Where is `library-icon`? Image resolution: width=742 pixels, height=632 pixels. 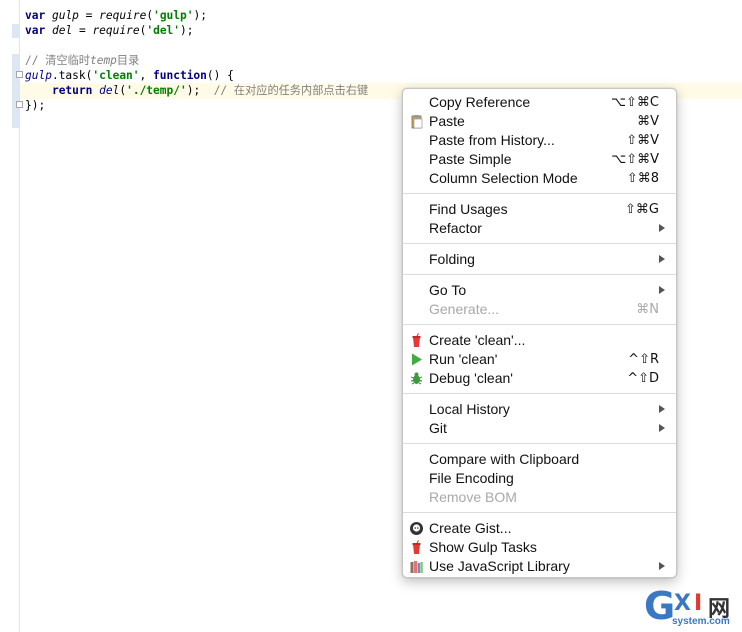 library-icon is located at coordinates (416, 567).